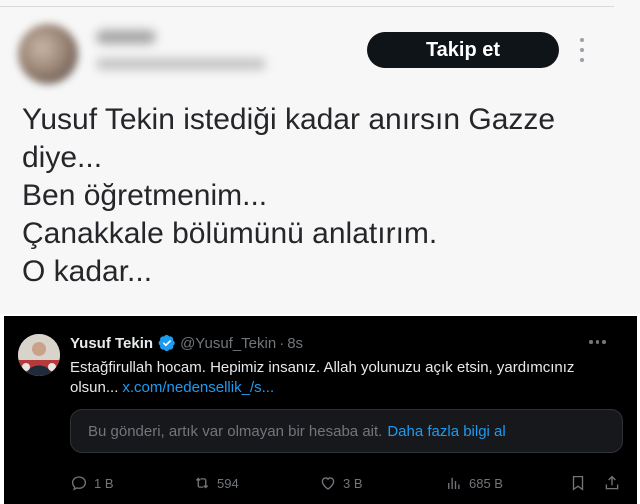 The width and height of the screenshot is (640, 504). I want to click on author-handle: @Yusuf_Tekin, so click(228, 343).